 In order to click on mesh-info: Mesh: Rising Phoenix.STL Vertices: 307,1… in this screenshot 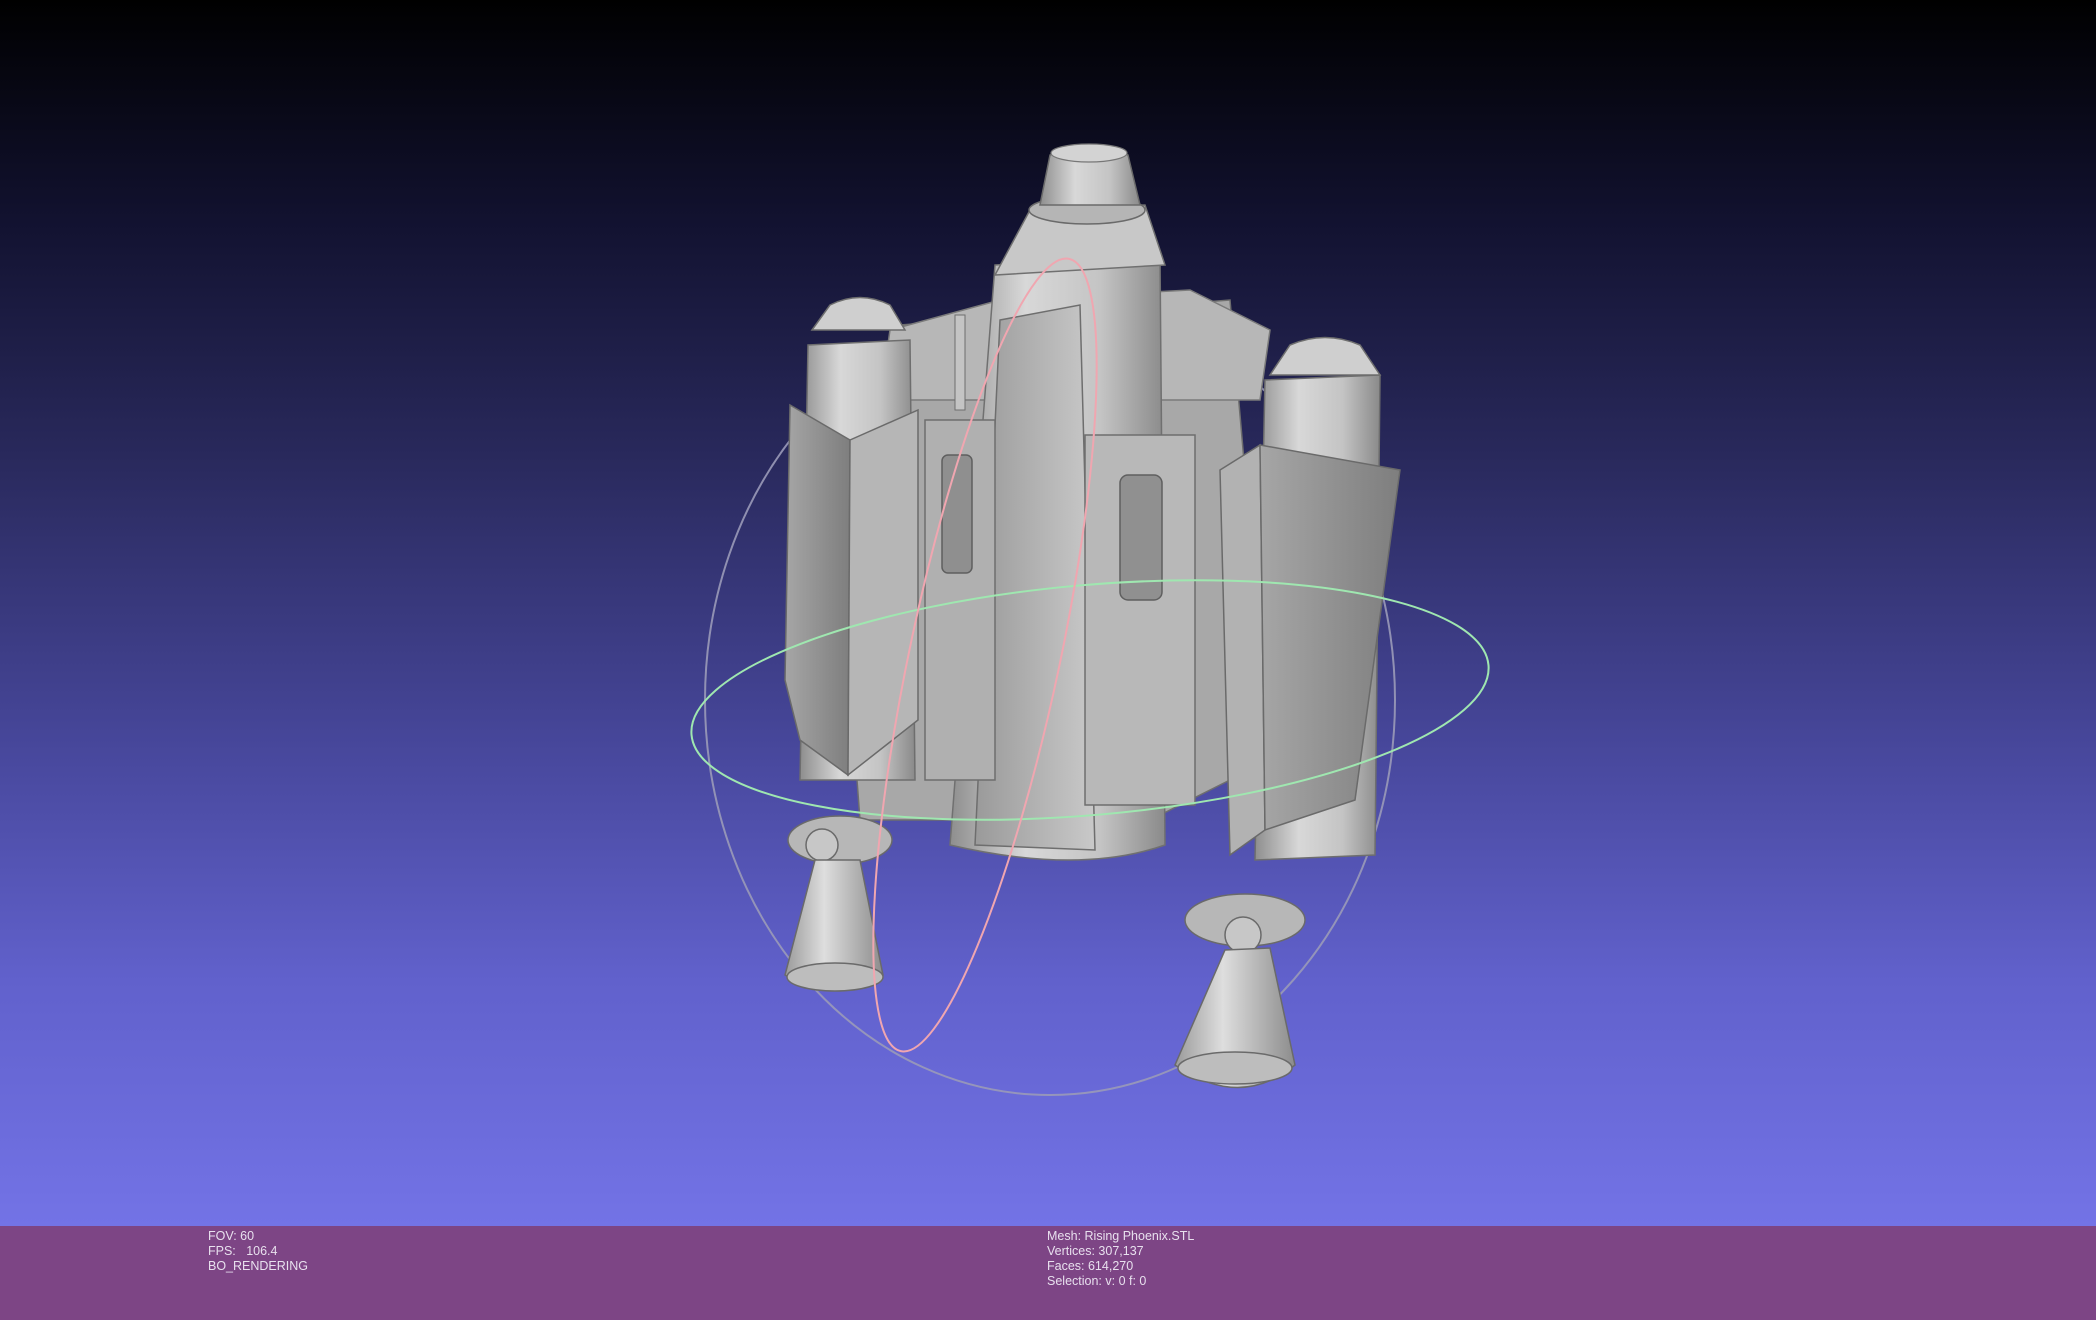, I will do `click(1120, 1259)`.